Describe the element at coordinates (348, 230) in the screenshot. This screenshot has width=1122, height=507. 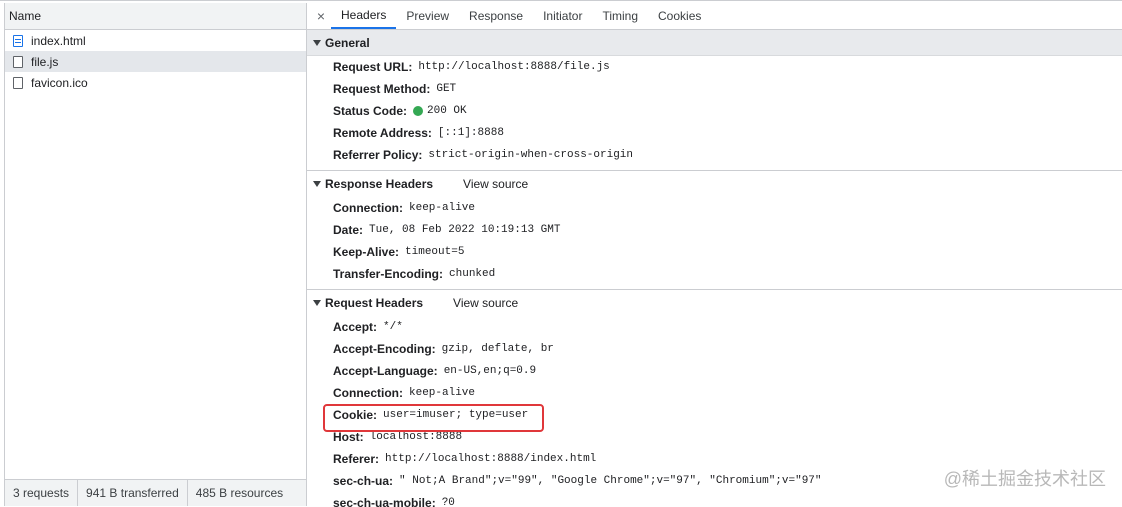
I see `header-key: Date:` at that location.